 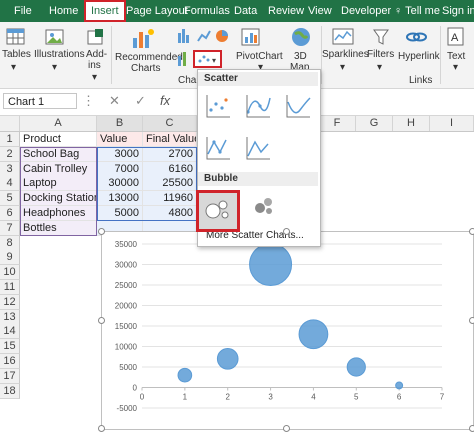 What do you see at coordinates (218, 148) in the screenshot?
I see `scatter-straight-markers-icon` at bounding box center [218, 148].